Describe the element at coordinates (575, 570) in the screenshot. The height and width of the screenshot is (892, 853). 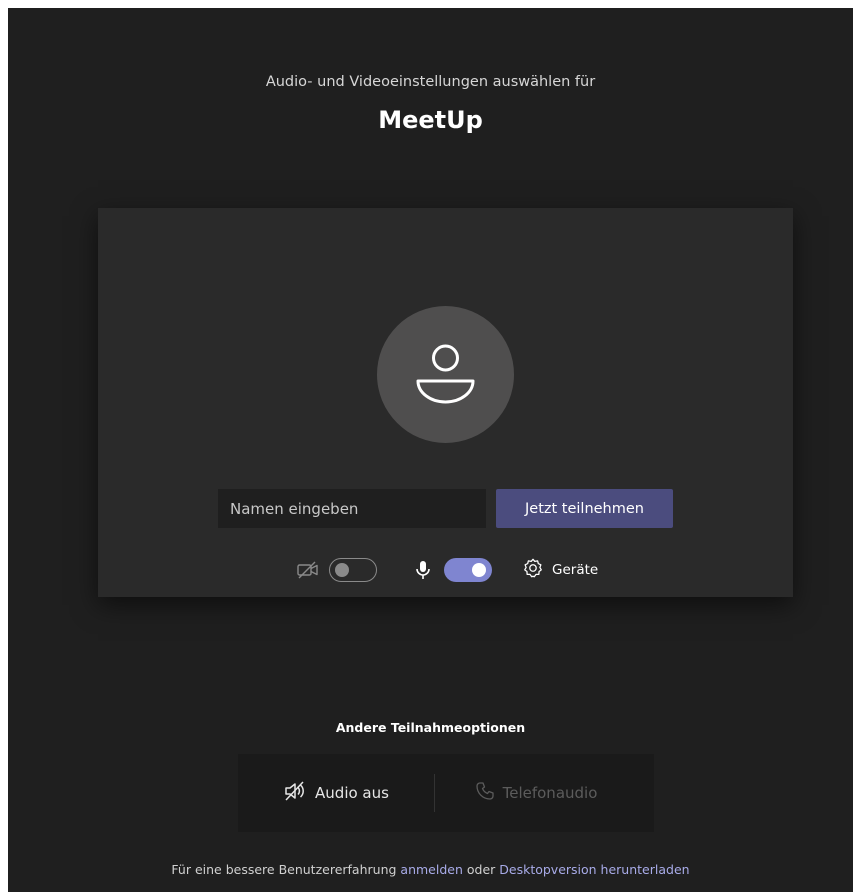
I see `devices-label: Geräte` at that location.